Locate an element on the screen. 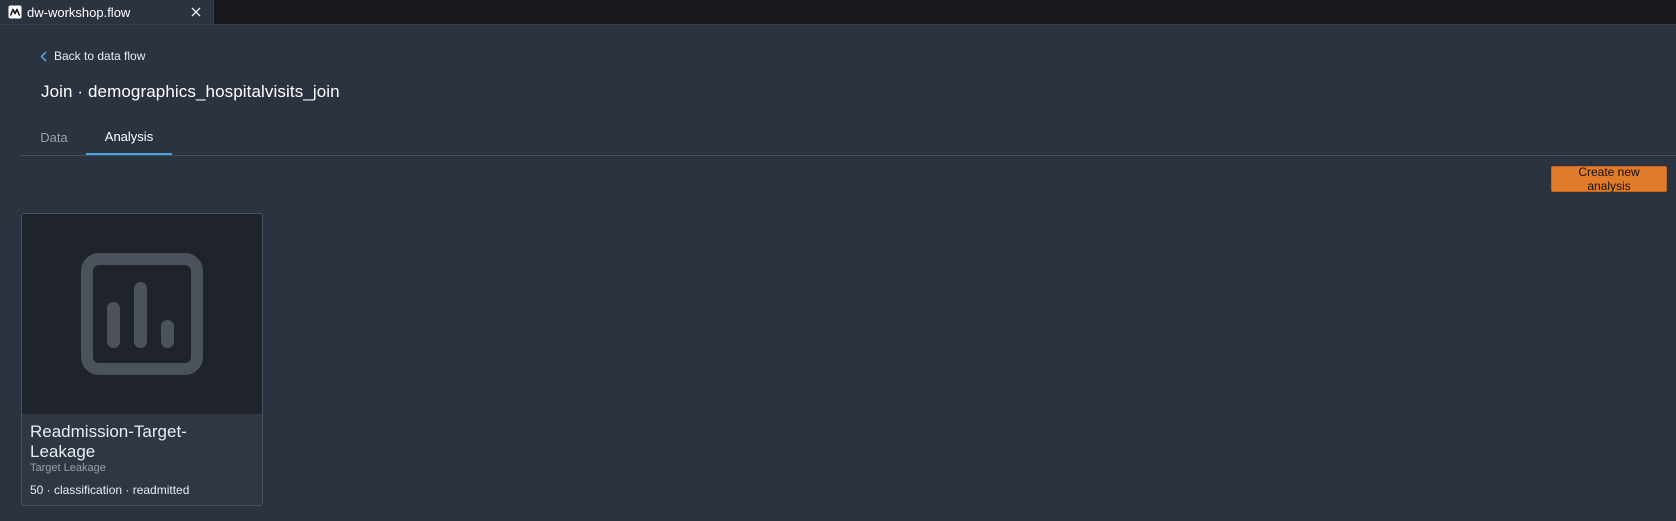  data-wrangler-flow-icon is located at coordinates (15, 12).